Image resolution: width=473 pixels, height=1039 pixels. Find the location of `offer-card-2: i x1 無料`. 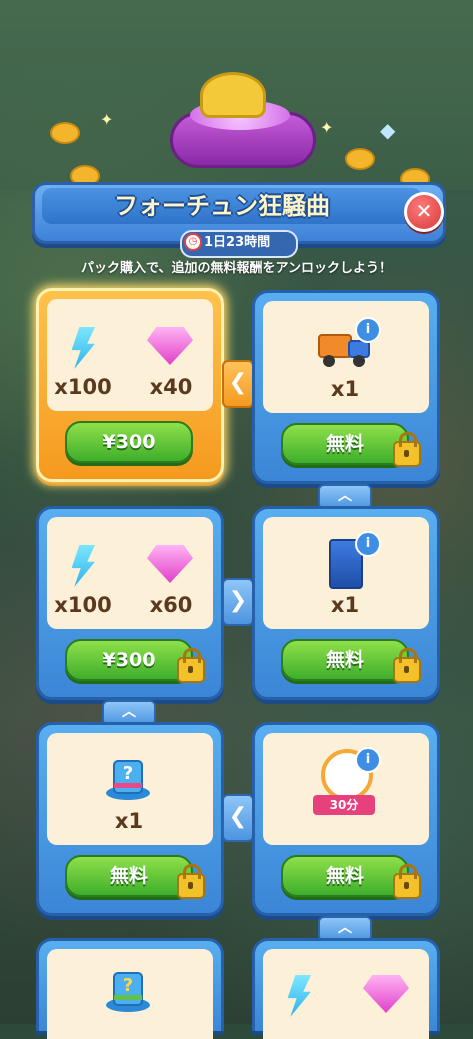

offer-card-2: i x1 無料 is located at coordinates (346, 387).